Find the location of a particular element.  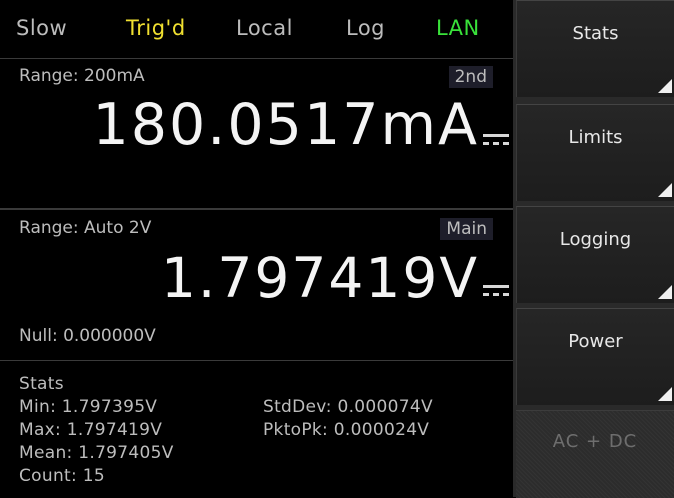

power-softkey: Power is located at coordinates (595, 356).